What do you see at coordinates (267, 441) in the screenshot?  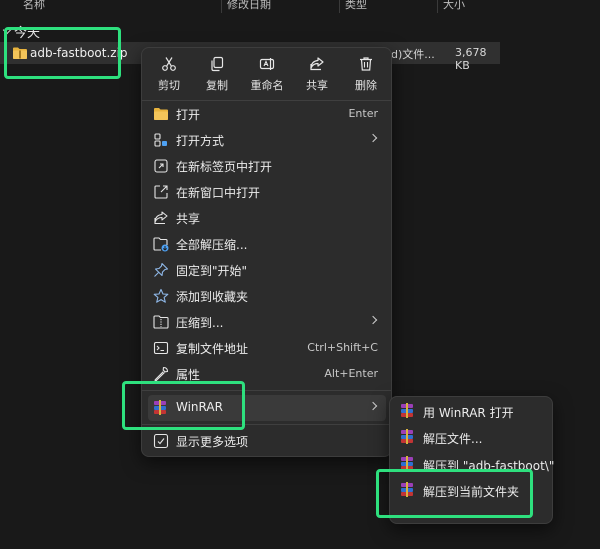 I see `menu-item-show-more: 显示更多选项` at bounding box center [267, 441].